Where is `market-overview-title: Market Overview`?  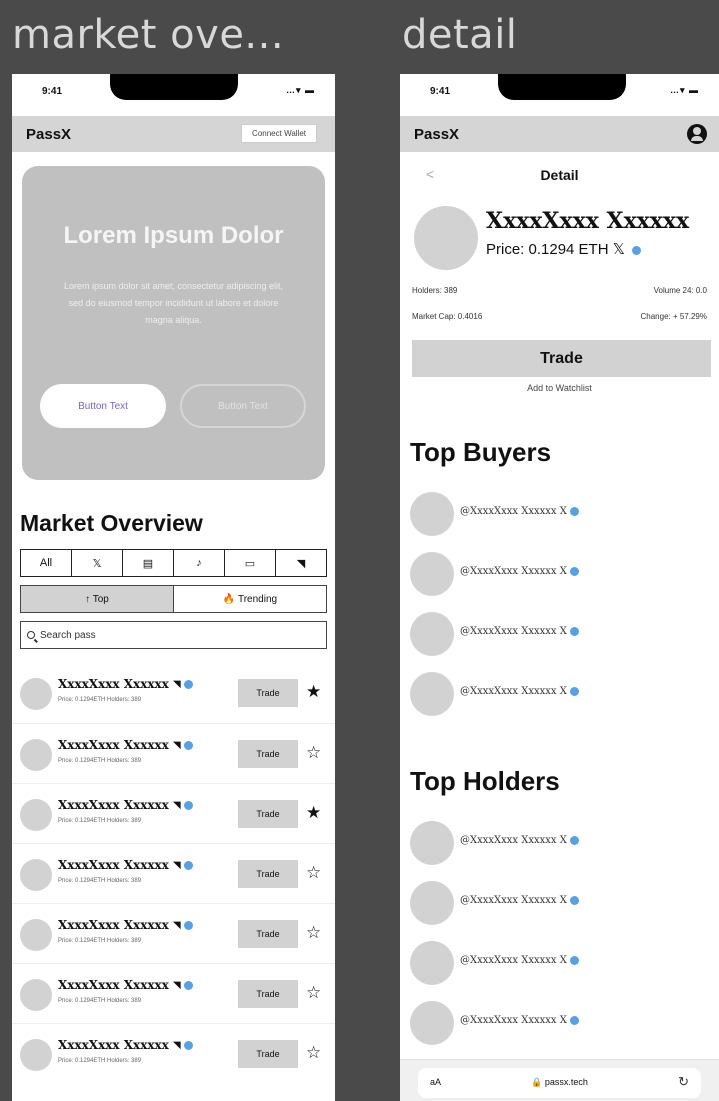 market-overview-title: Market Overview is located at coordinates (111, 523).